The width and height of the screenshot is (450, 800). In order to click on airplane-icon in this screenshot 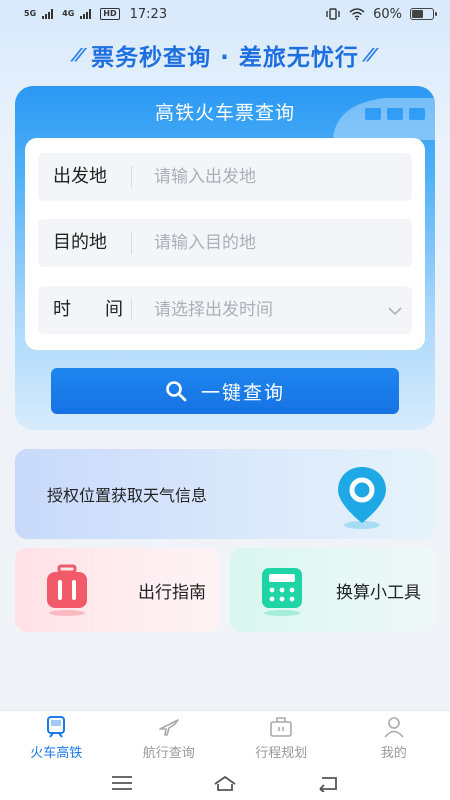, I will do `click(168, 727)`.